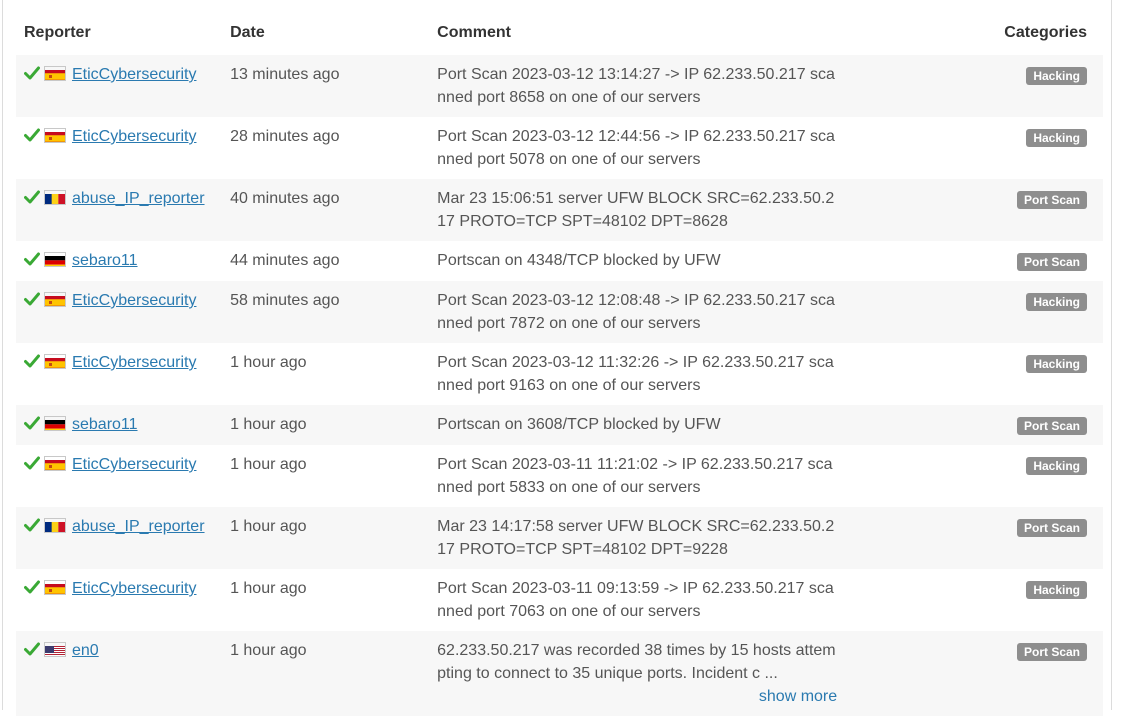 The height and width of the screenshot is (716, 1121). Describe the element at coordinates (55, 649) in the screenshot. I see `flag-us-icon` at that location.